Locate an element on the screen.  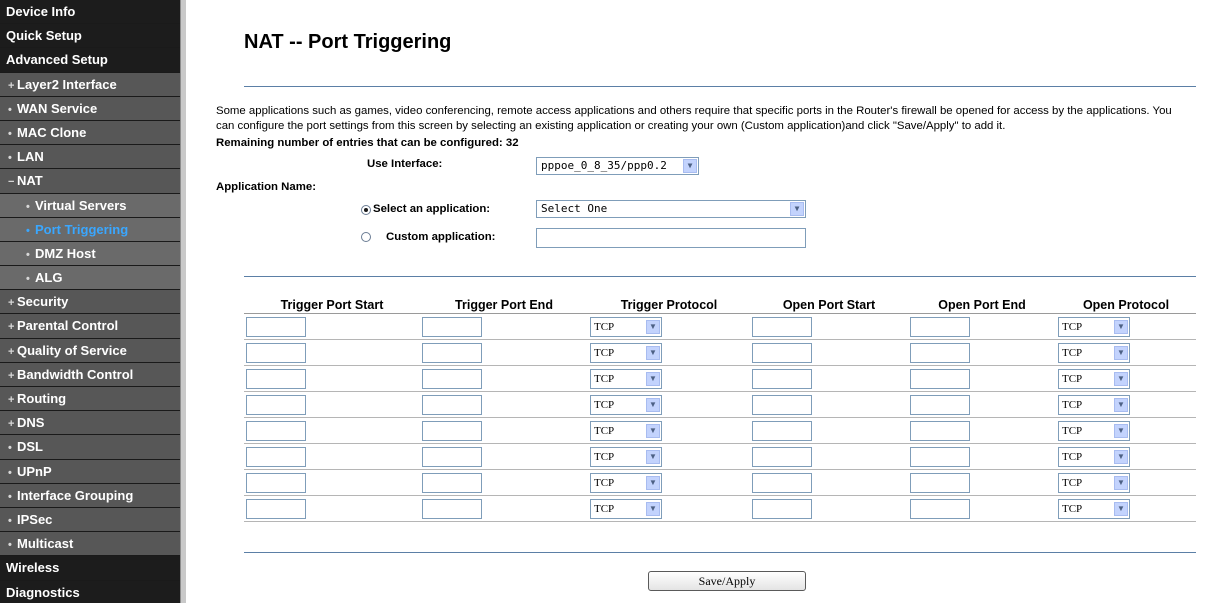
sidebar-item-upnp: • UPnP is located at coordinates (90, 471).